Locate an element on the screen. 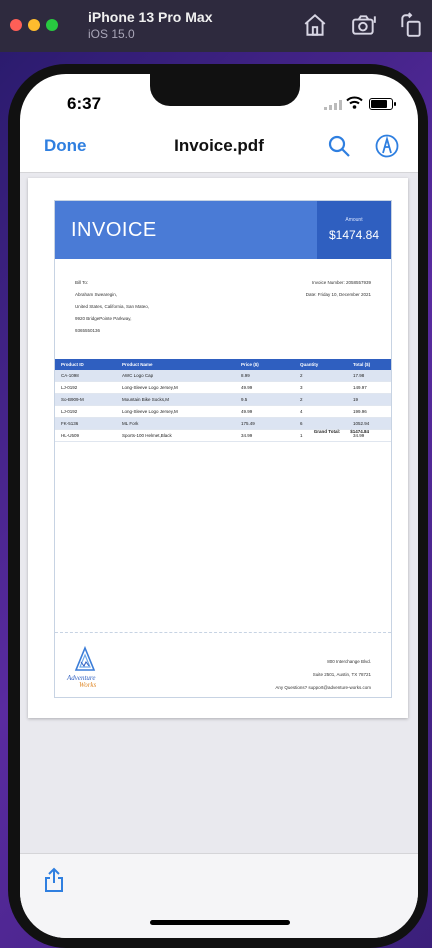 This screenshot has height=948, width=432. table-cell: So-B909-M is located at coordinates (85, 399).